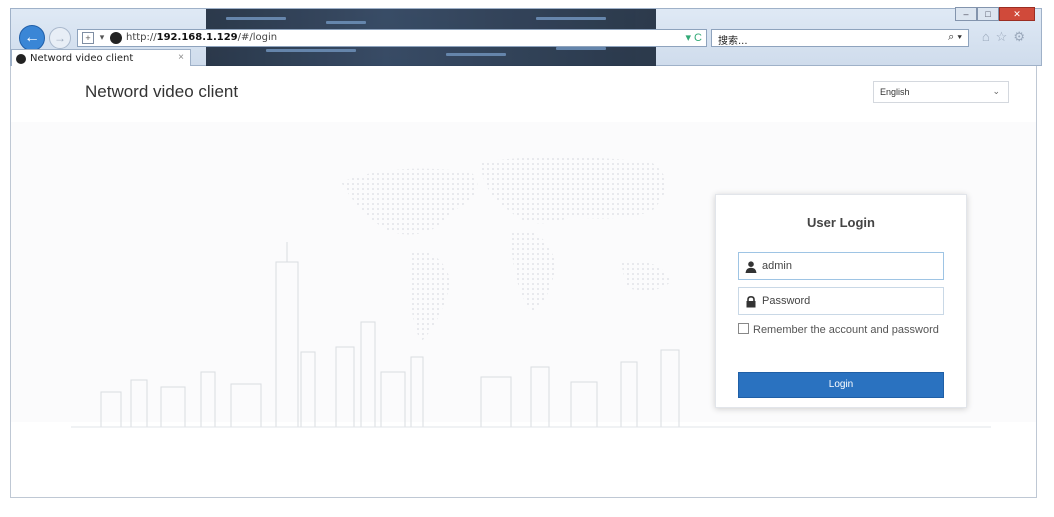 The height and width of the screenshot is (517, 1054). I want to click on login-title: User Login, so click(841, 222).